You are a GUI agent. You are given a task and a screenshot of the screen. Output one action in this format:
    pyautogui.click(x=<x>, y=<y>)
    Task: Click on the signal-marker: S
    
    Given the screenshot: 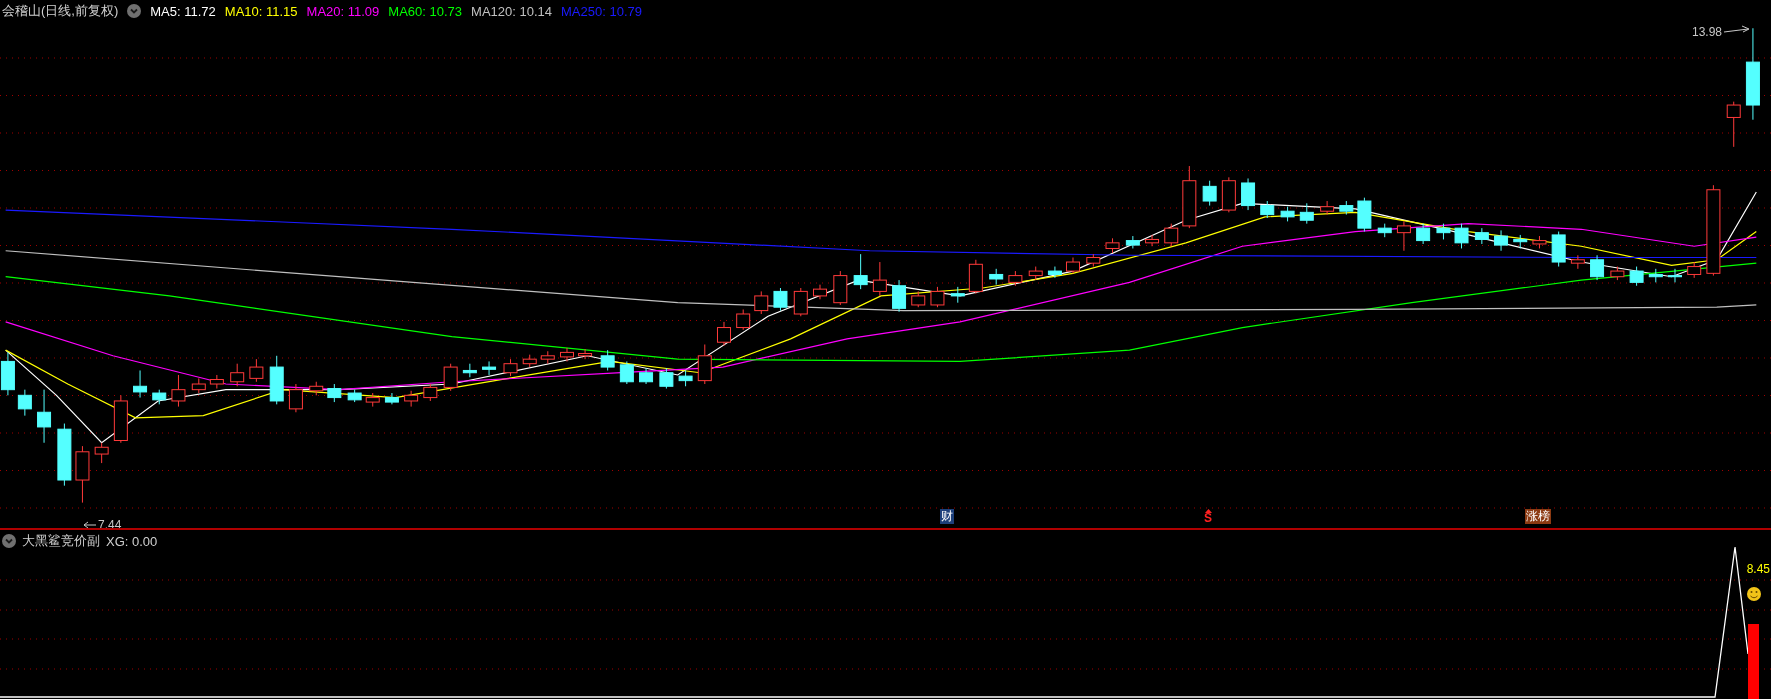 What is the action you would take?
    pyautogui.click(x=1208, y=518)
    